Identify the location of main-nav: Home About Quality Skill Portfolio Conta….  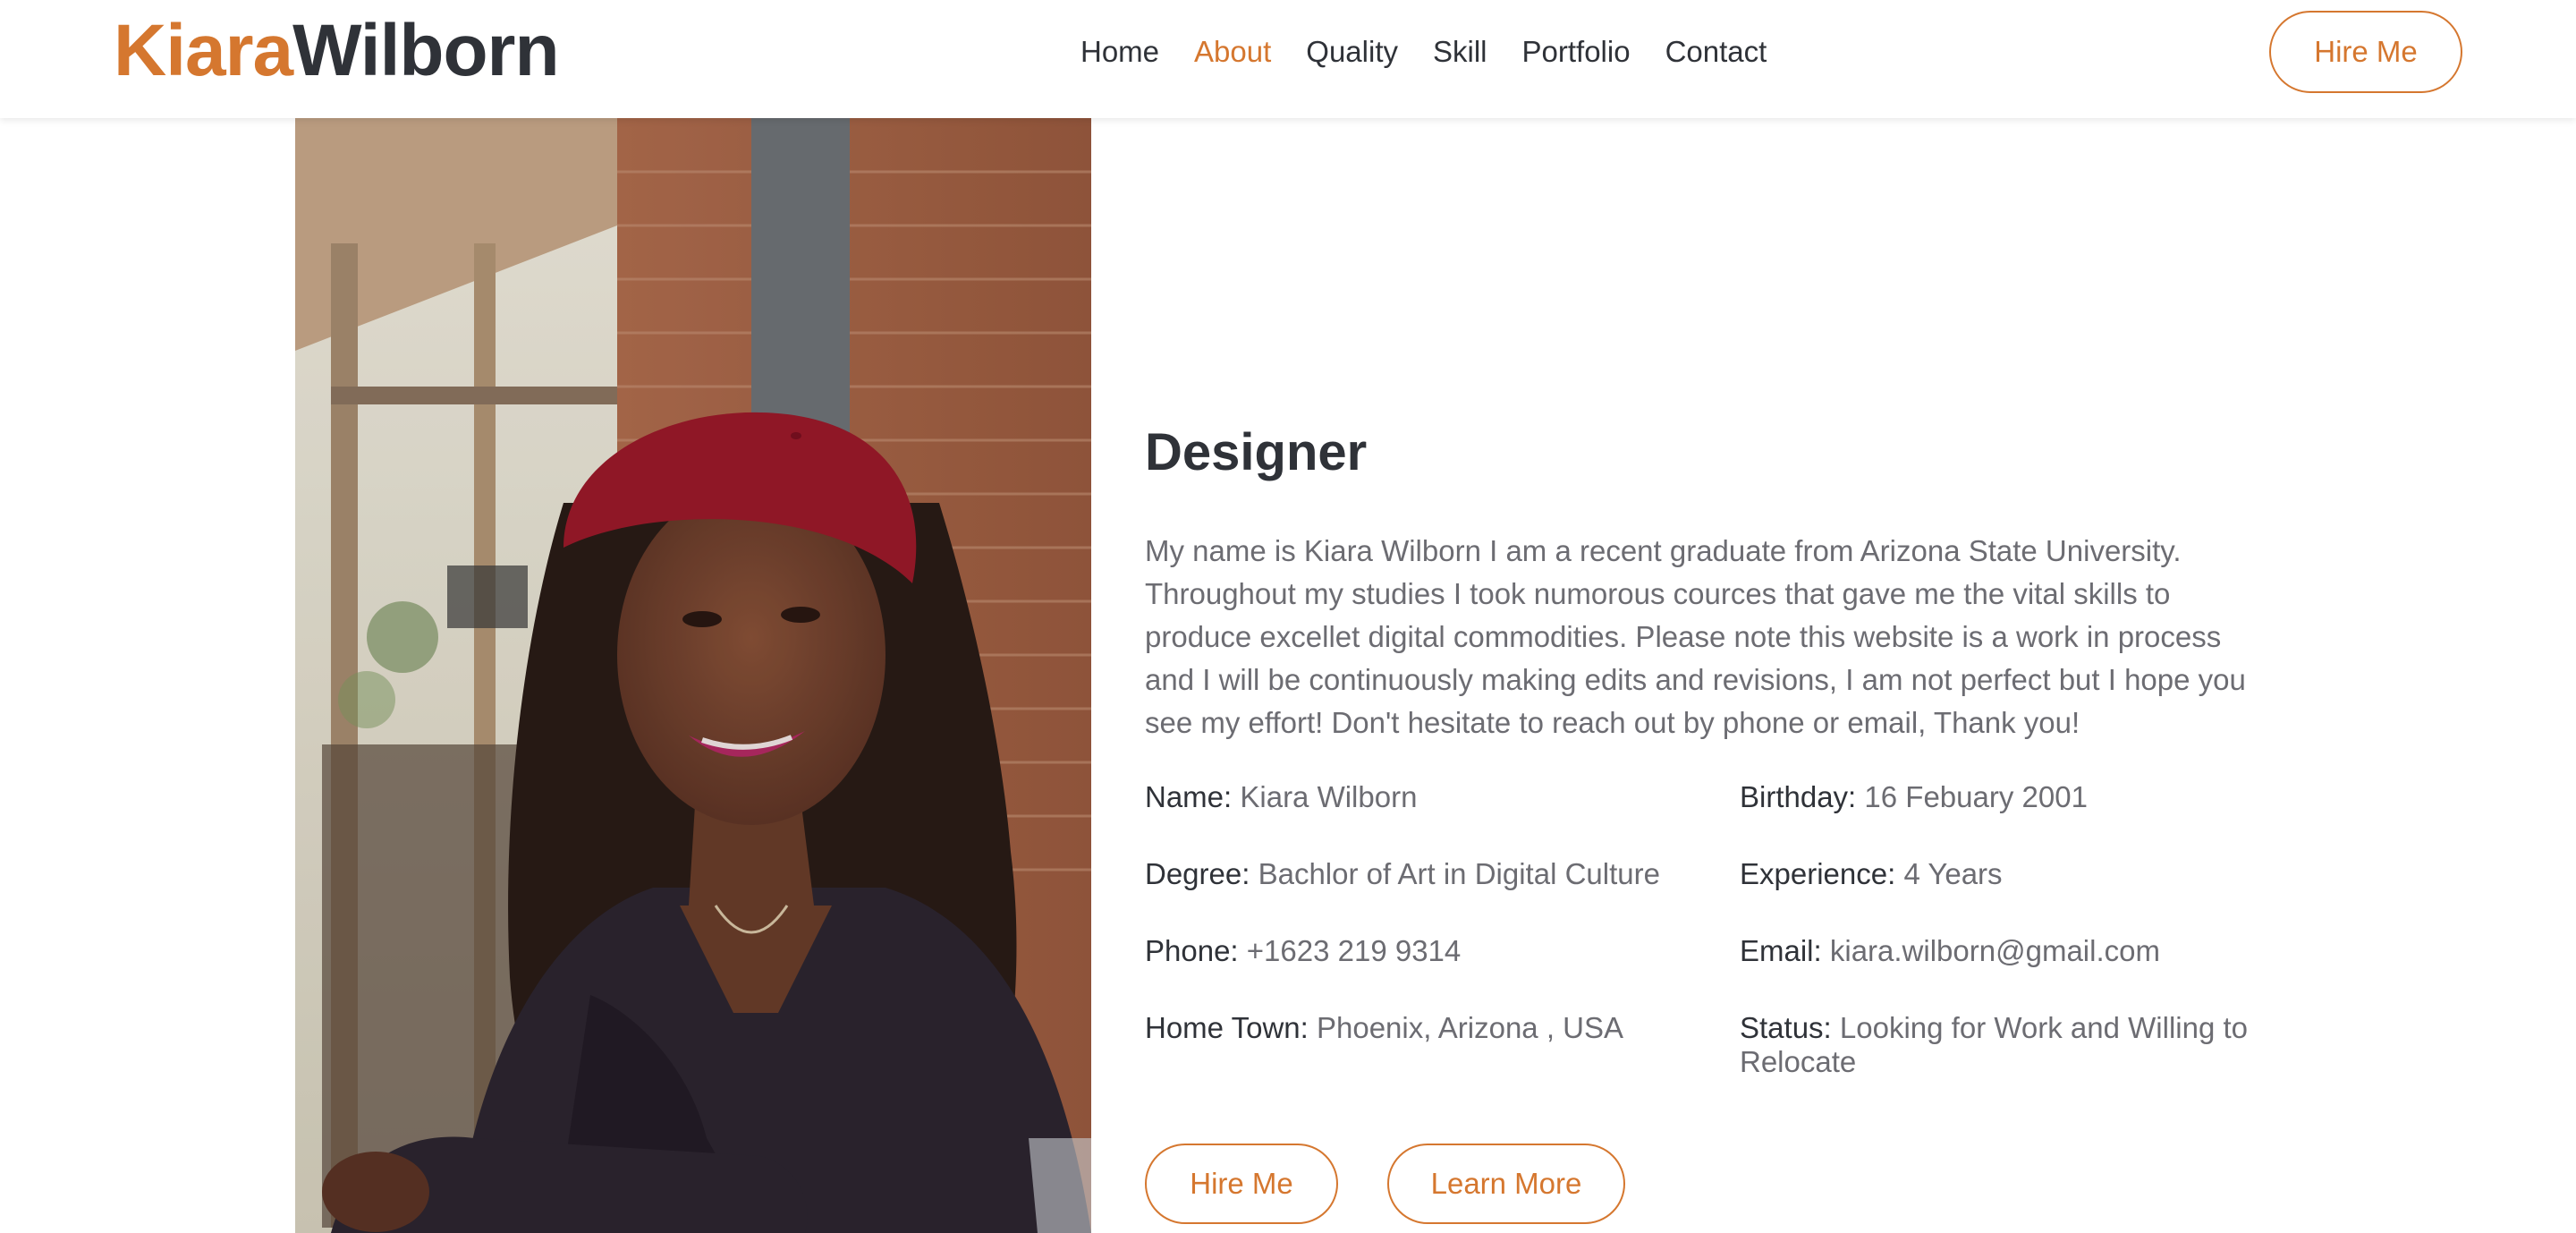
(1440, 51).